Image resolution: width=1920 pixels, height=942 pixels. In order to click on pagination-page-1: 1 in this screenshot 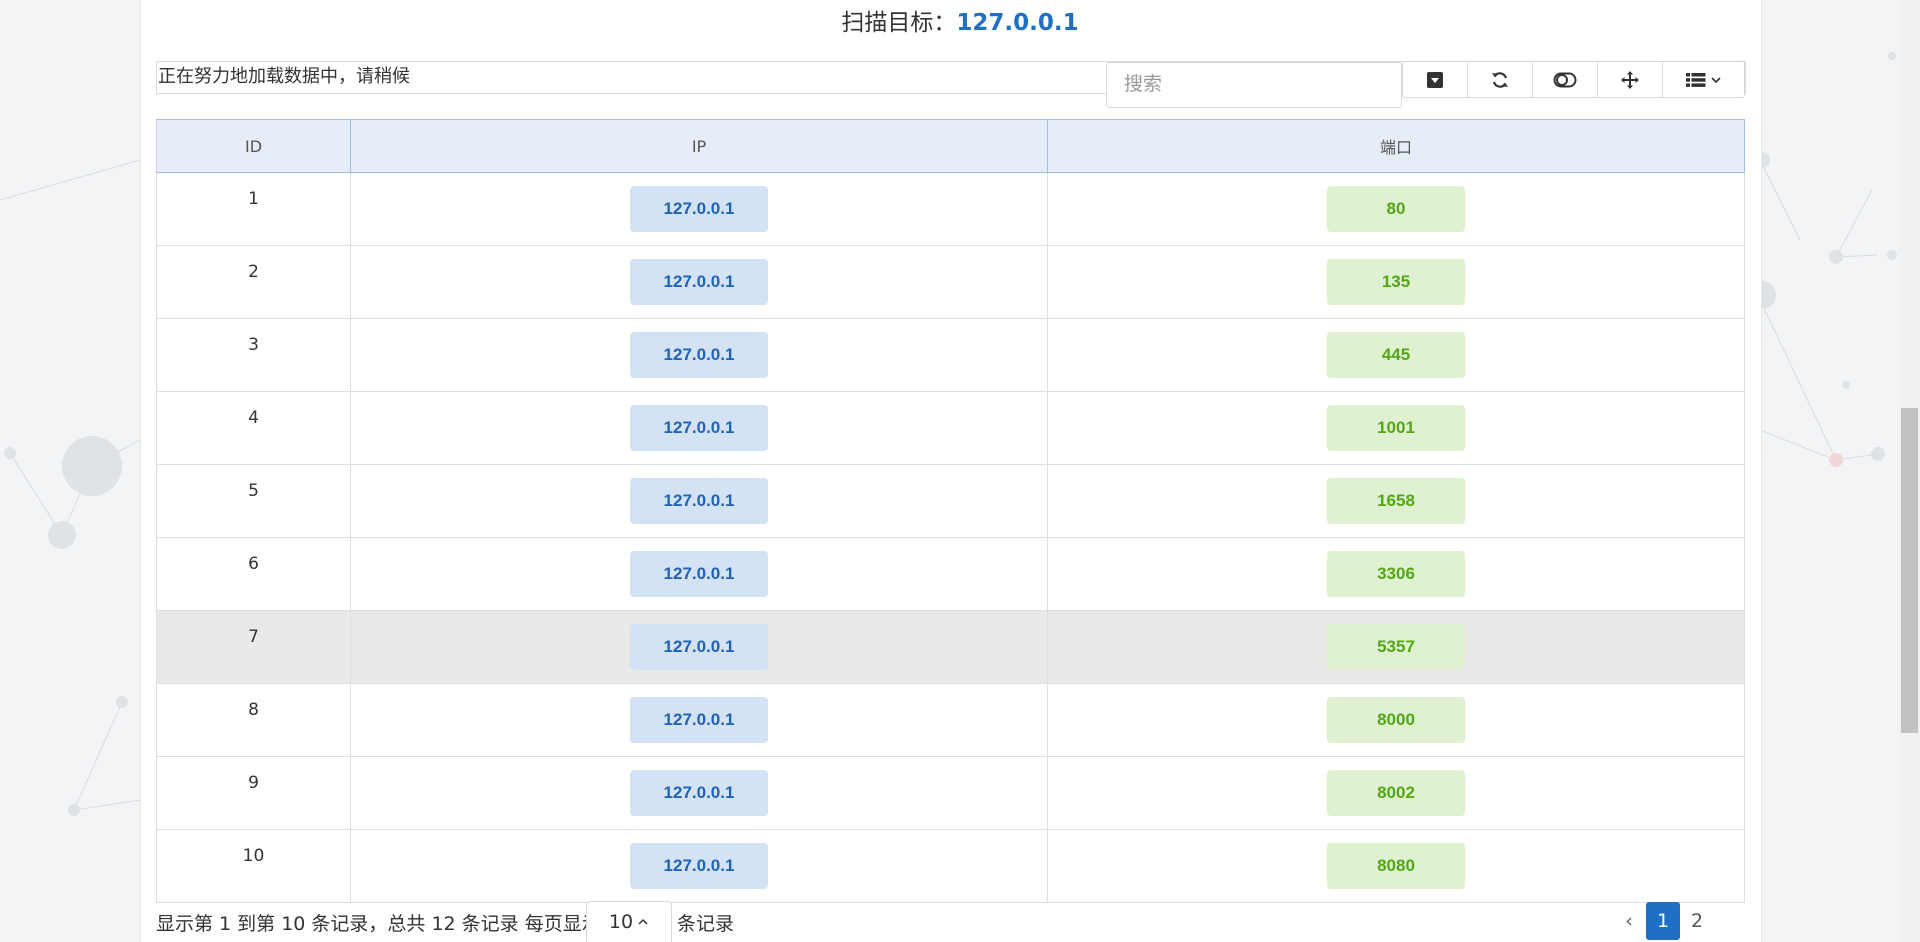, I will do `click(1663, 921)`.